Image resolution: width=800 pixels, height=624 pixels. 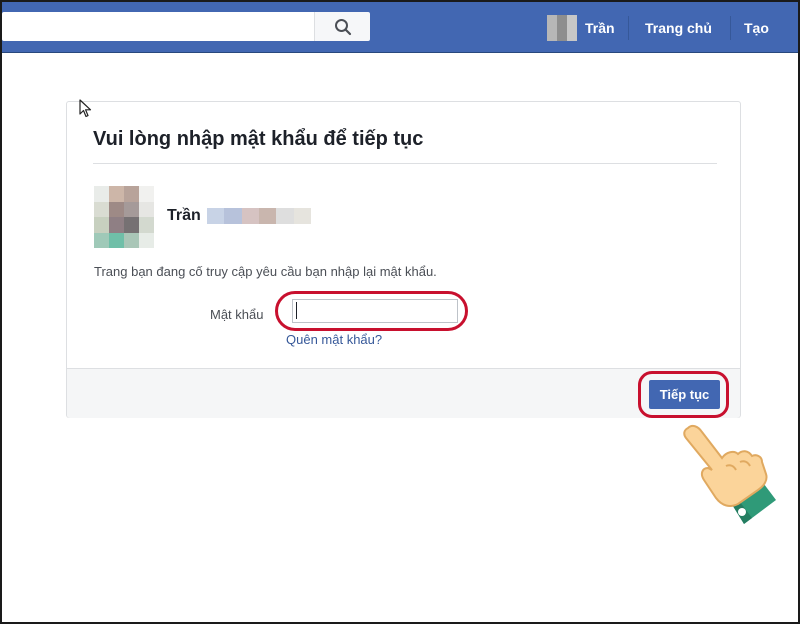 I want to click on dialog-divider, so click(x=405, y=163).